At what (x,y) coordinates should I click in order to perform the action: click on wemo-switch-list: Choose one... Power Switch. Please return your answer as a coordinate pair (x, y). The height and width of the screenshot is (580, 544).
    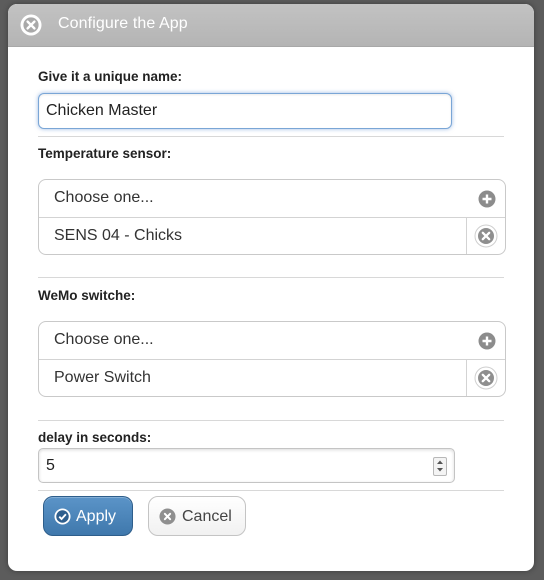
    Looking at the image, I should click on (272, 359).